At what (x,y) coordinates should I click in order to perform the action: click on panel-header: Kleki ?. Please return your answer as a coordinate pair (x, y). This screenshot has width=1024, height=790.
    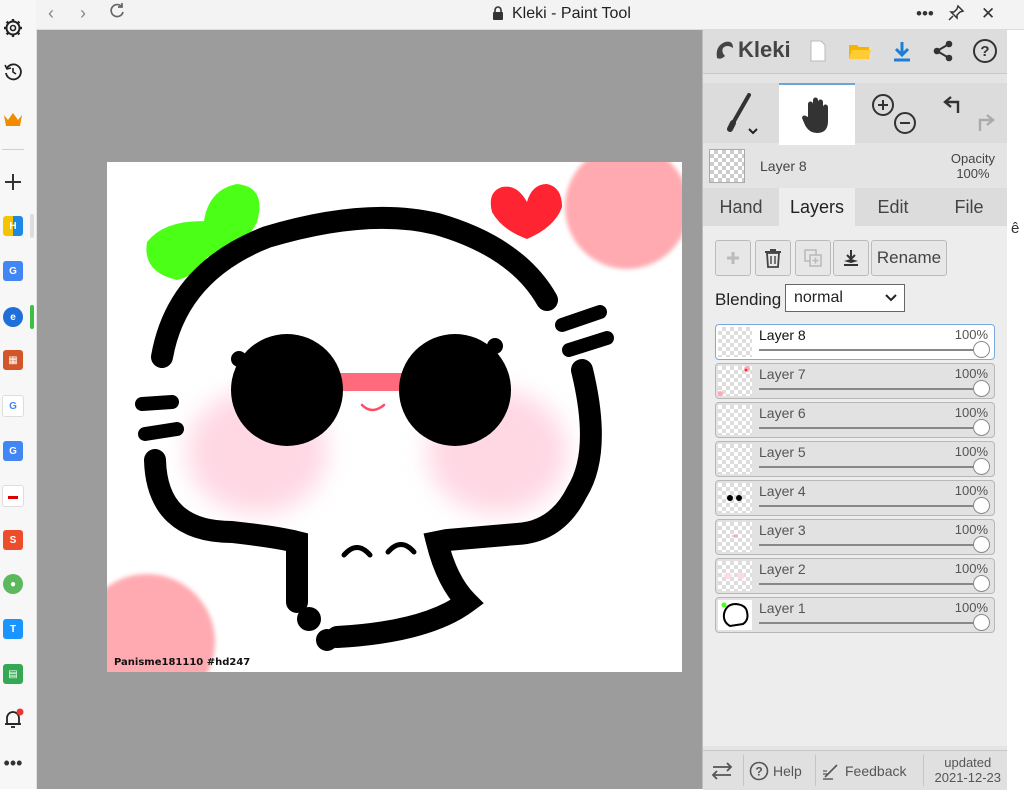
    Looking at the image, I should click on (855, 52).